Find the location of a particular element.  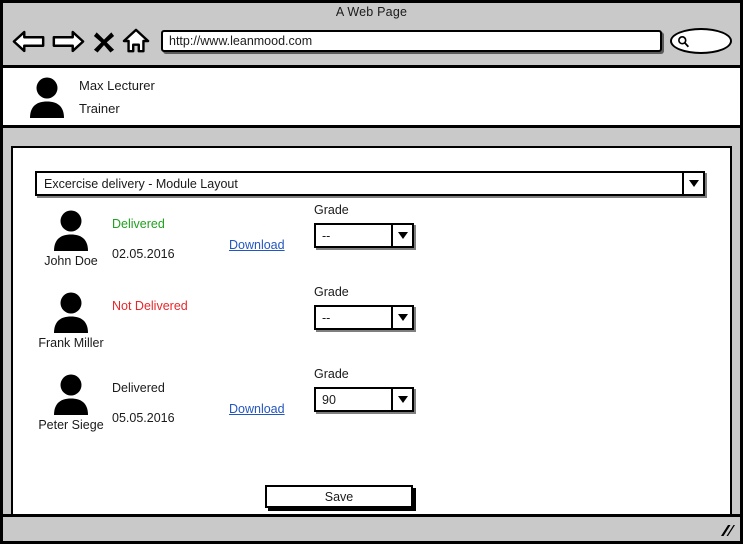

title-bar: A Web Page is located at coordinates (371, 12).